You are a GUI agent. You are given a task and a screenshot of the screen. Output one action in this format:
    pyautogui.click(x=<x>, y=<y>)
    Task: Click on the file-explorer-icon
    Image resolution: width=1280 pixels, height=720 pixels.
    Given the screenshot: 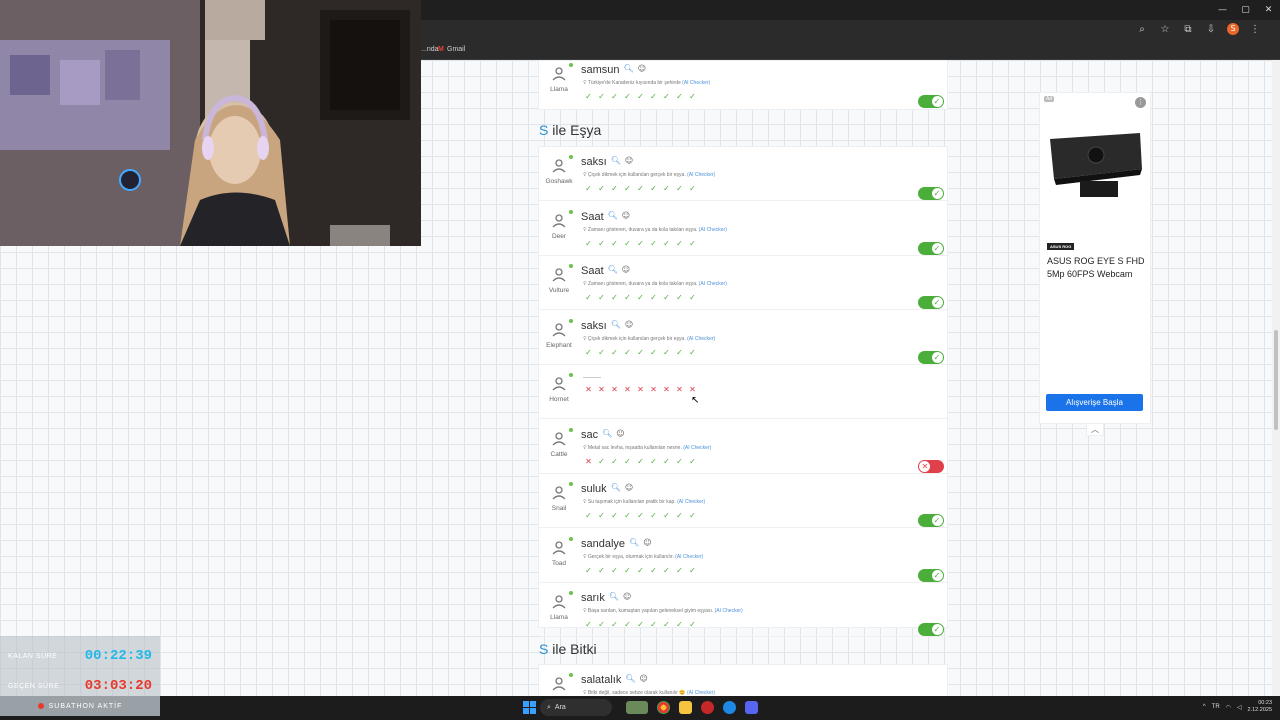 What is the action you would take?
    pyautogui.click(x=685, y=707)
    